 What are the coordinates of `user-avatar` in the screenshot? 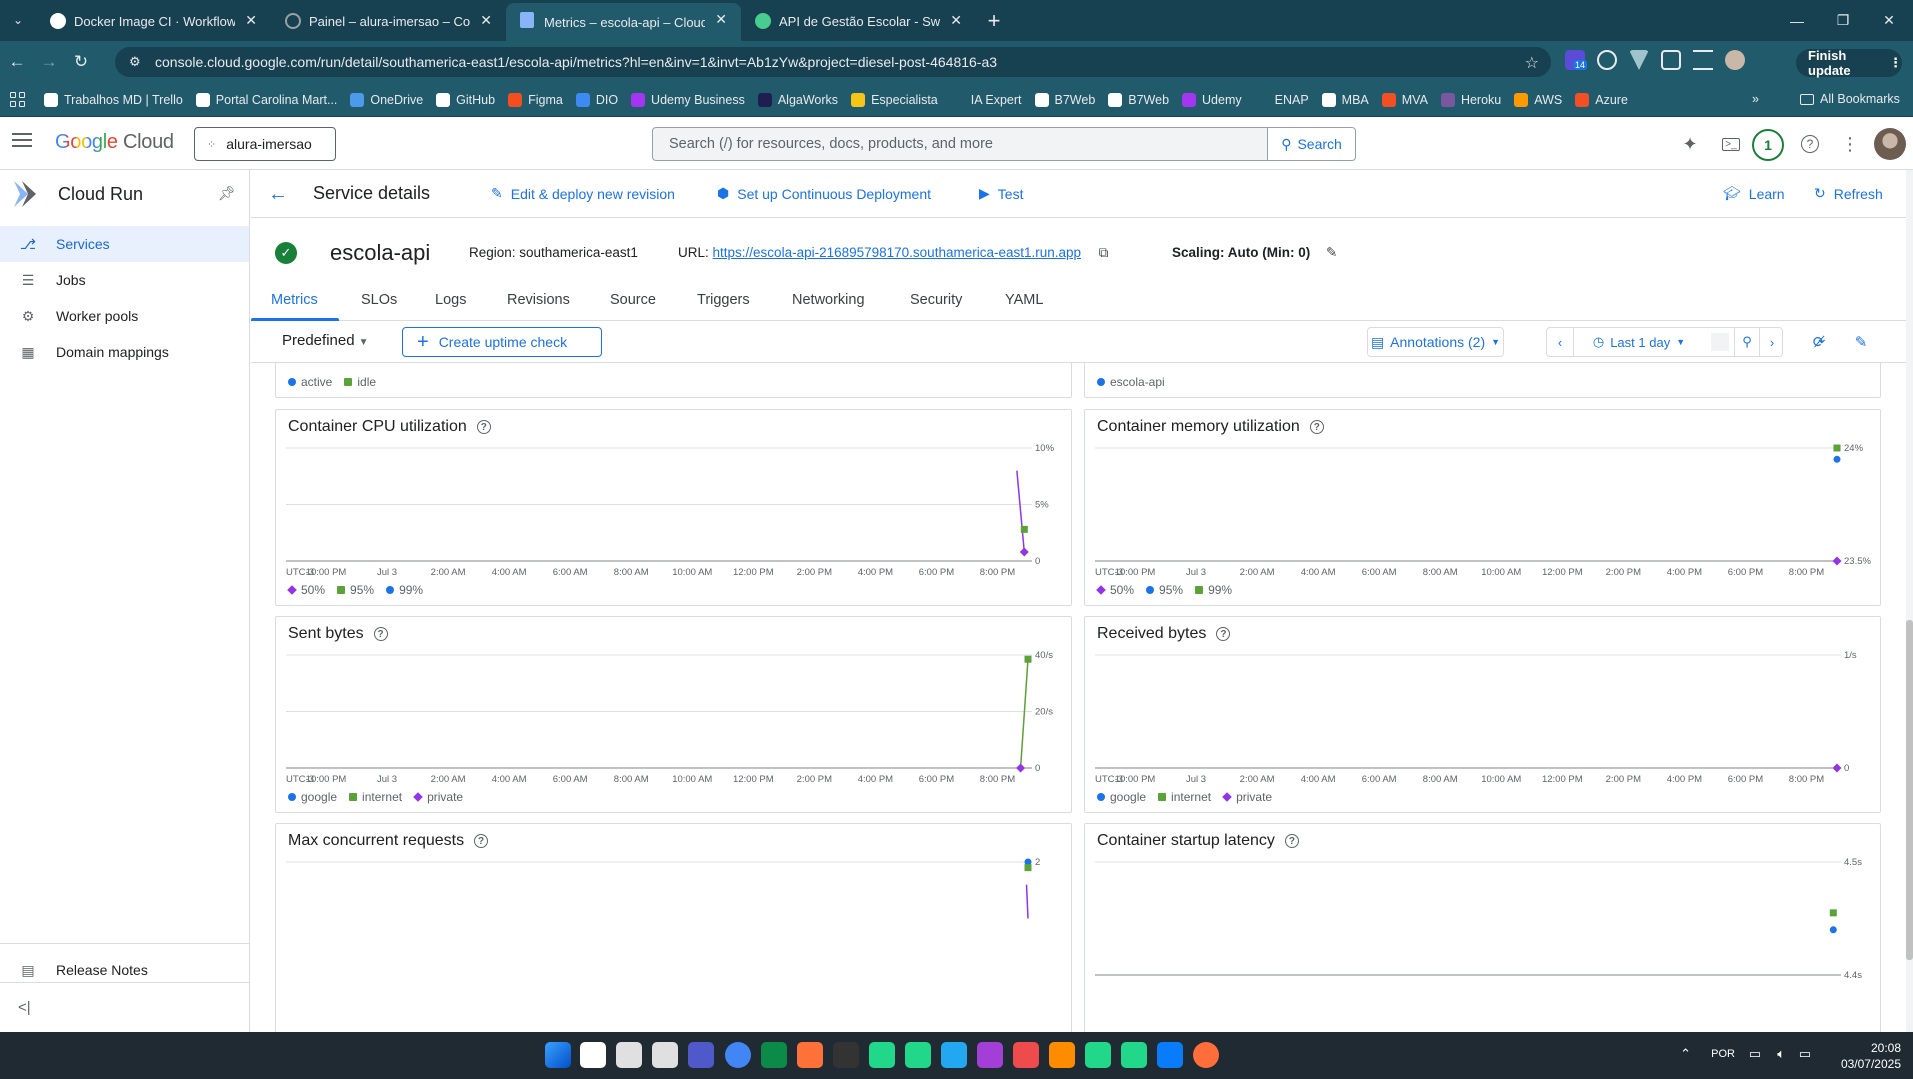 It's located at (1890, 144).